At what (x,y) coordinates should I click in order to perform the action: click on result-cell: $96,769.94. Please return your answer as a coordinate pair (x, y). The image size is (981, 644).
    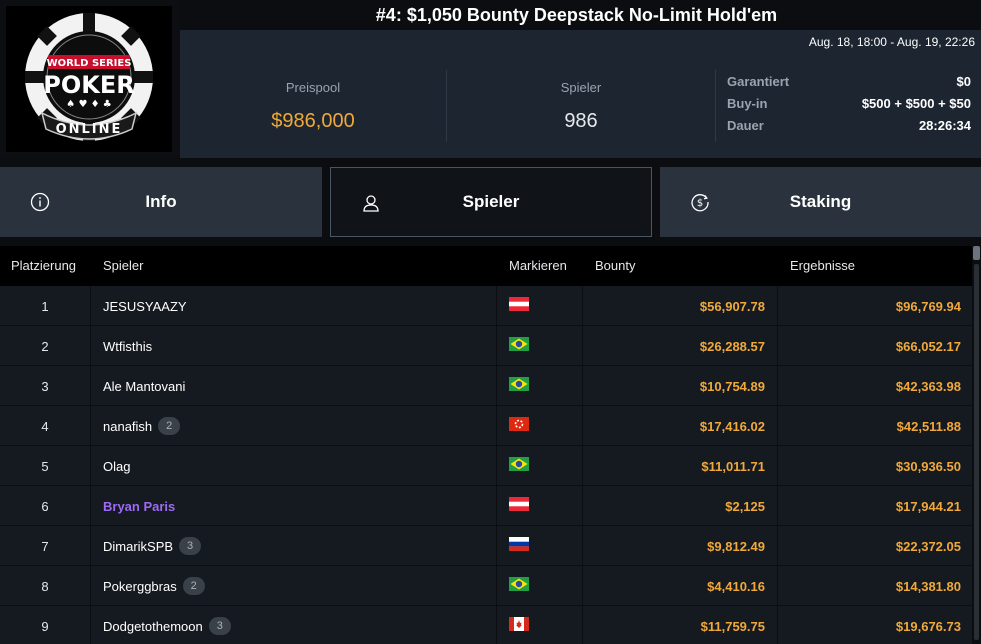
    Looking at the image, I should click on (928, 306).